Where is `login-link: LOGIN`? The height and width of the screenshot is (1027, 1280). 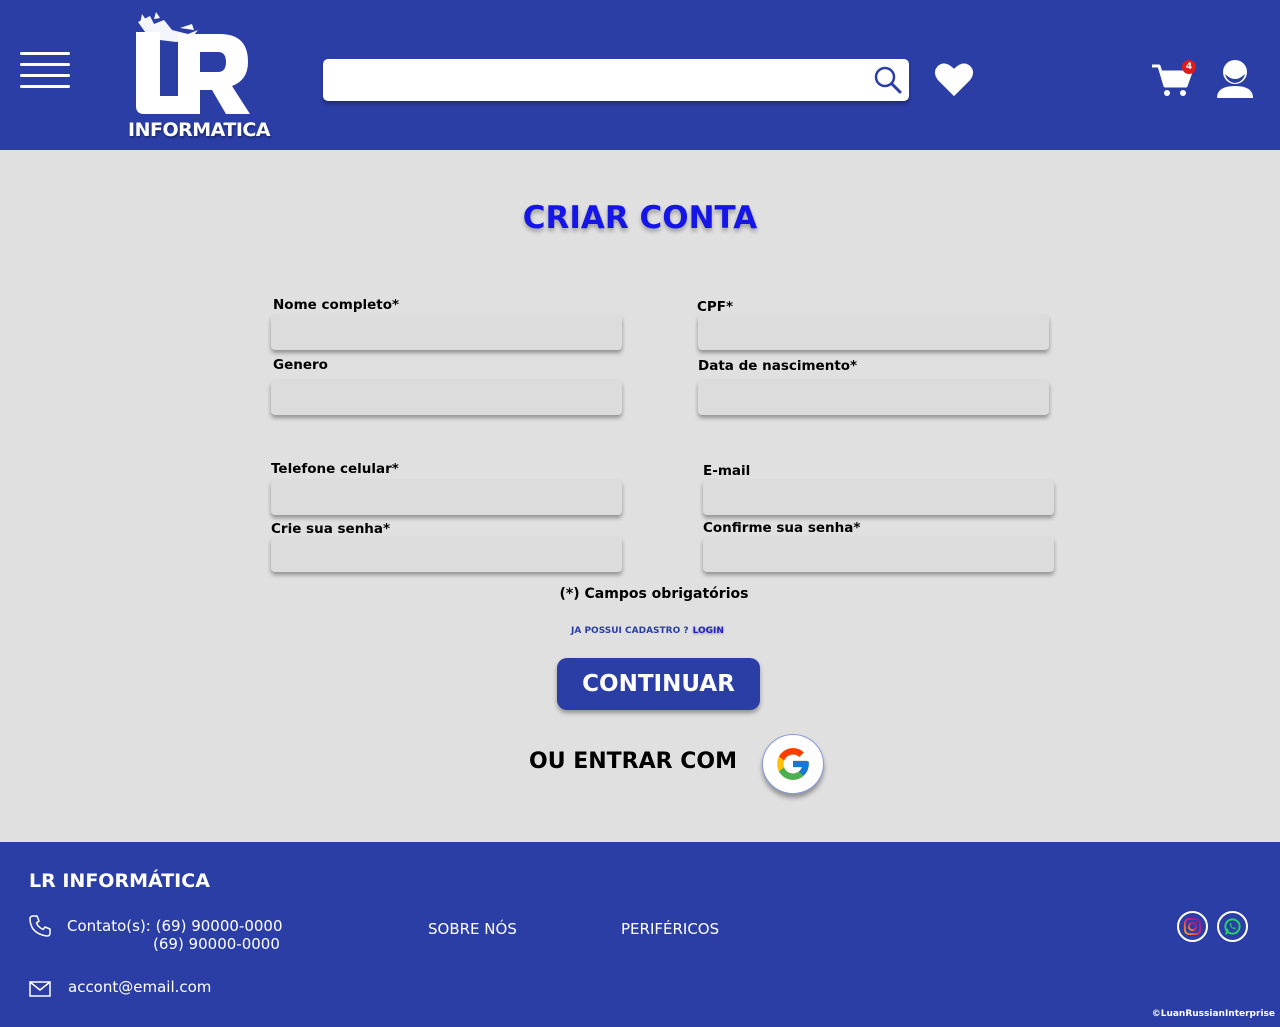
login-link: LOGIN is located at coordinates (708, 631).